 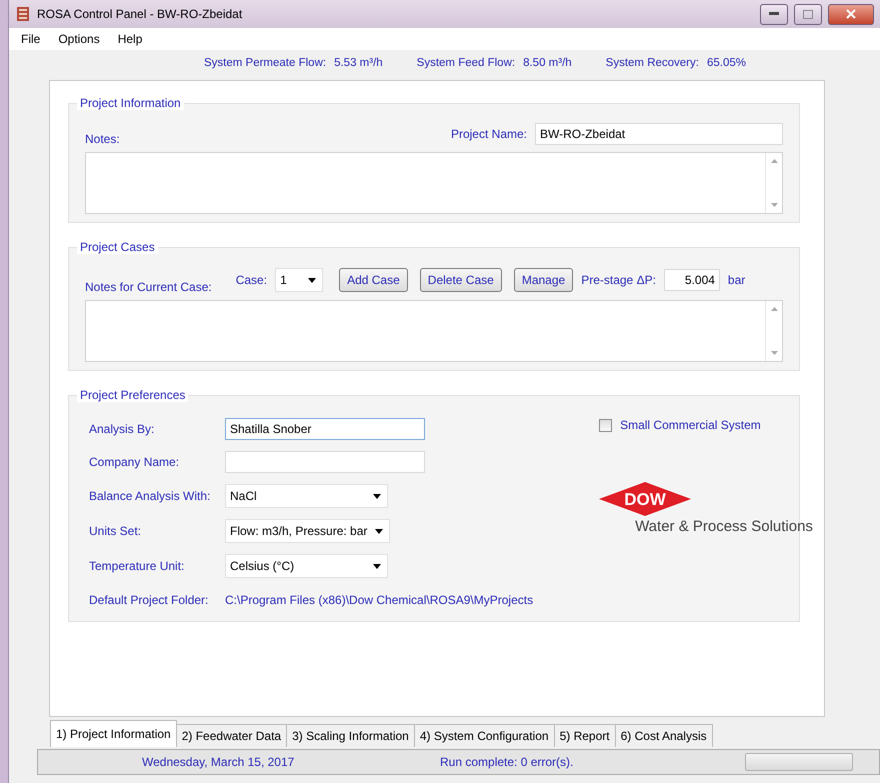 I want to click on minimize-button, so click(x=774, y=14).